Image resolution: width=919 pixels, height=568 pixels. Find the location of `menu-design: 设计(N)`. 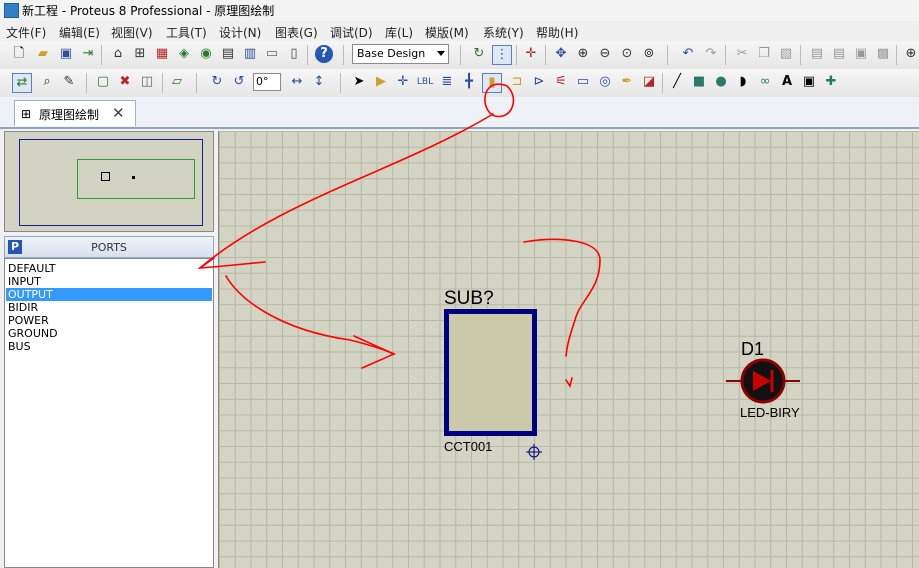

menu-design: 设计(N) is located at coordinates (240, 32).